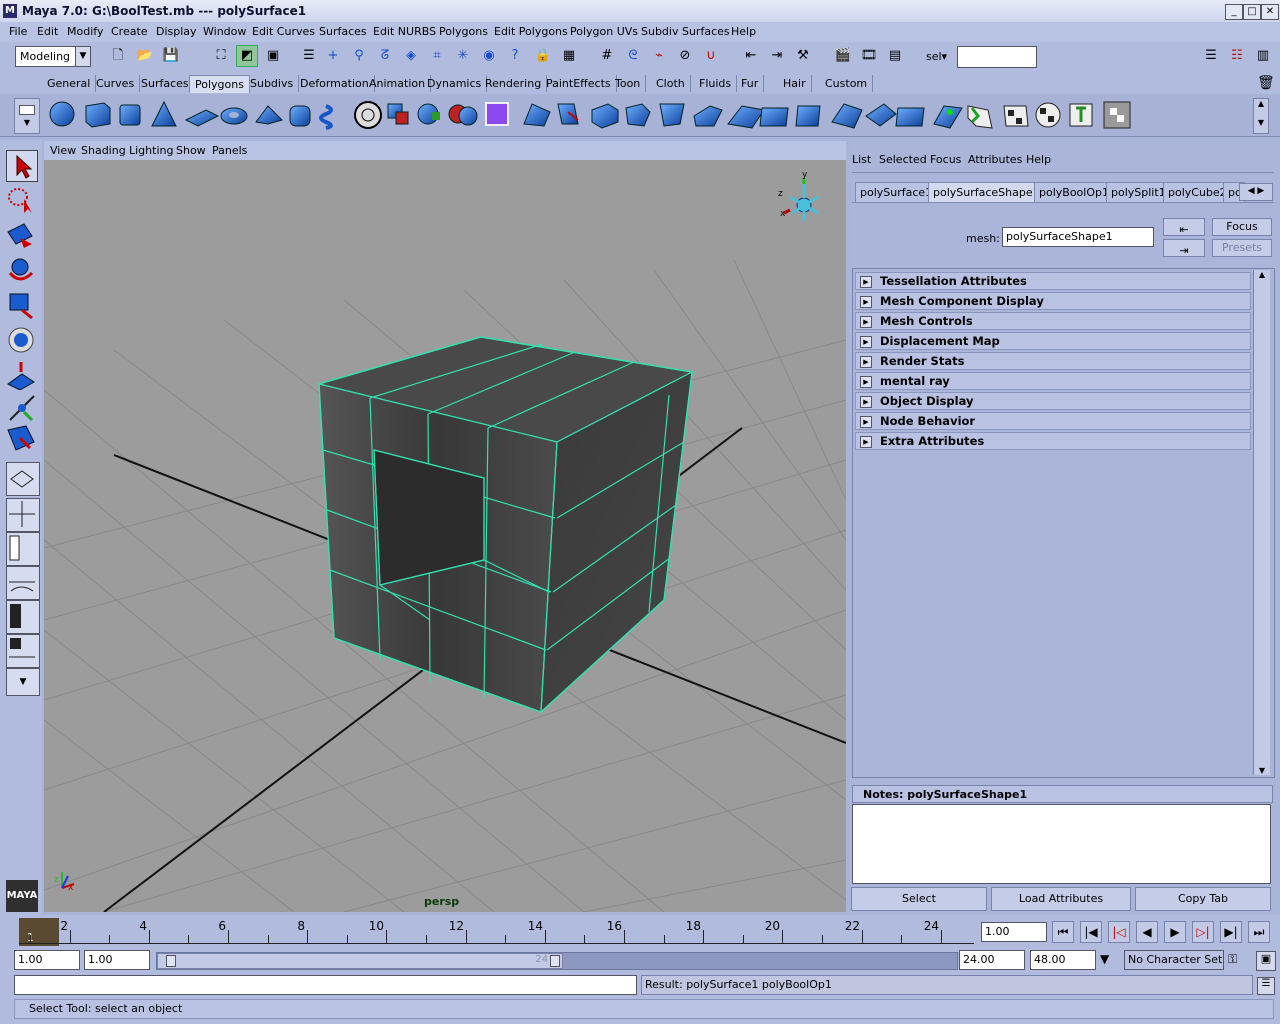  Describe the element at coordinates (750, 83) in the screenshot. I see `shelf-tab-fur: Fur` at that location.